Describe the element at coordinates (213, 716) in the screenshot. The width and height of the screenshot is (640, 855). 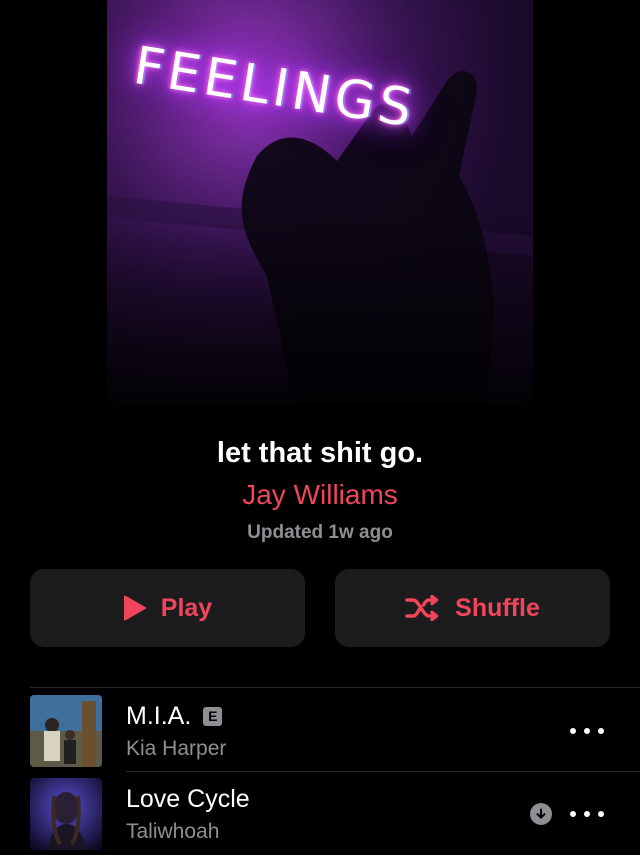
I see `explicit-badge: E` at that location.